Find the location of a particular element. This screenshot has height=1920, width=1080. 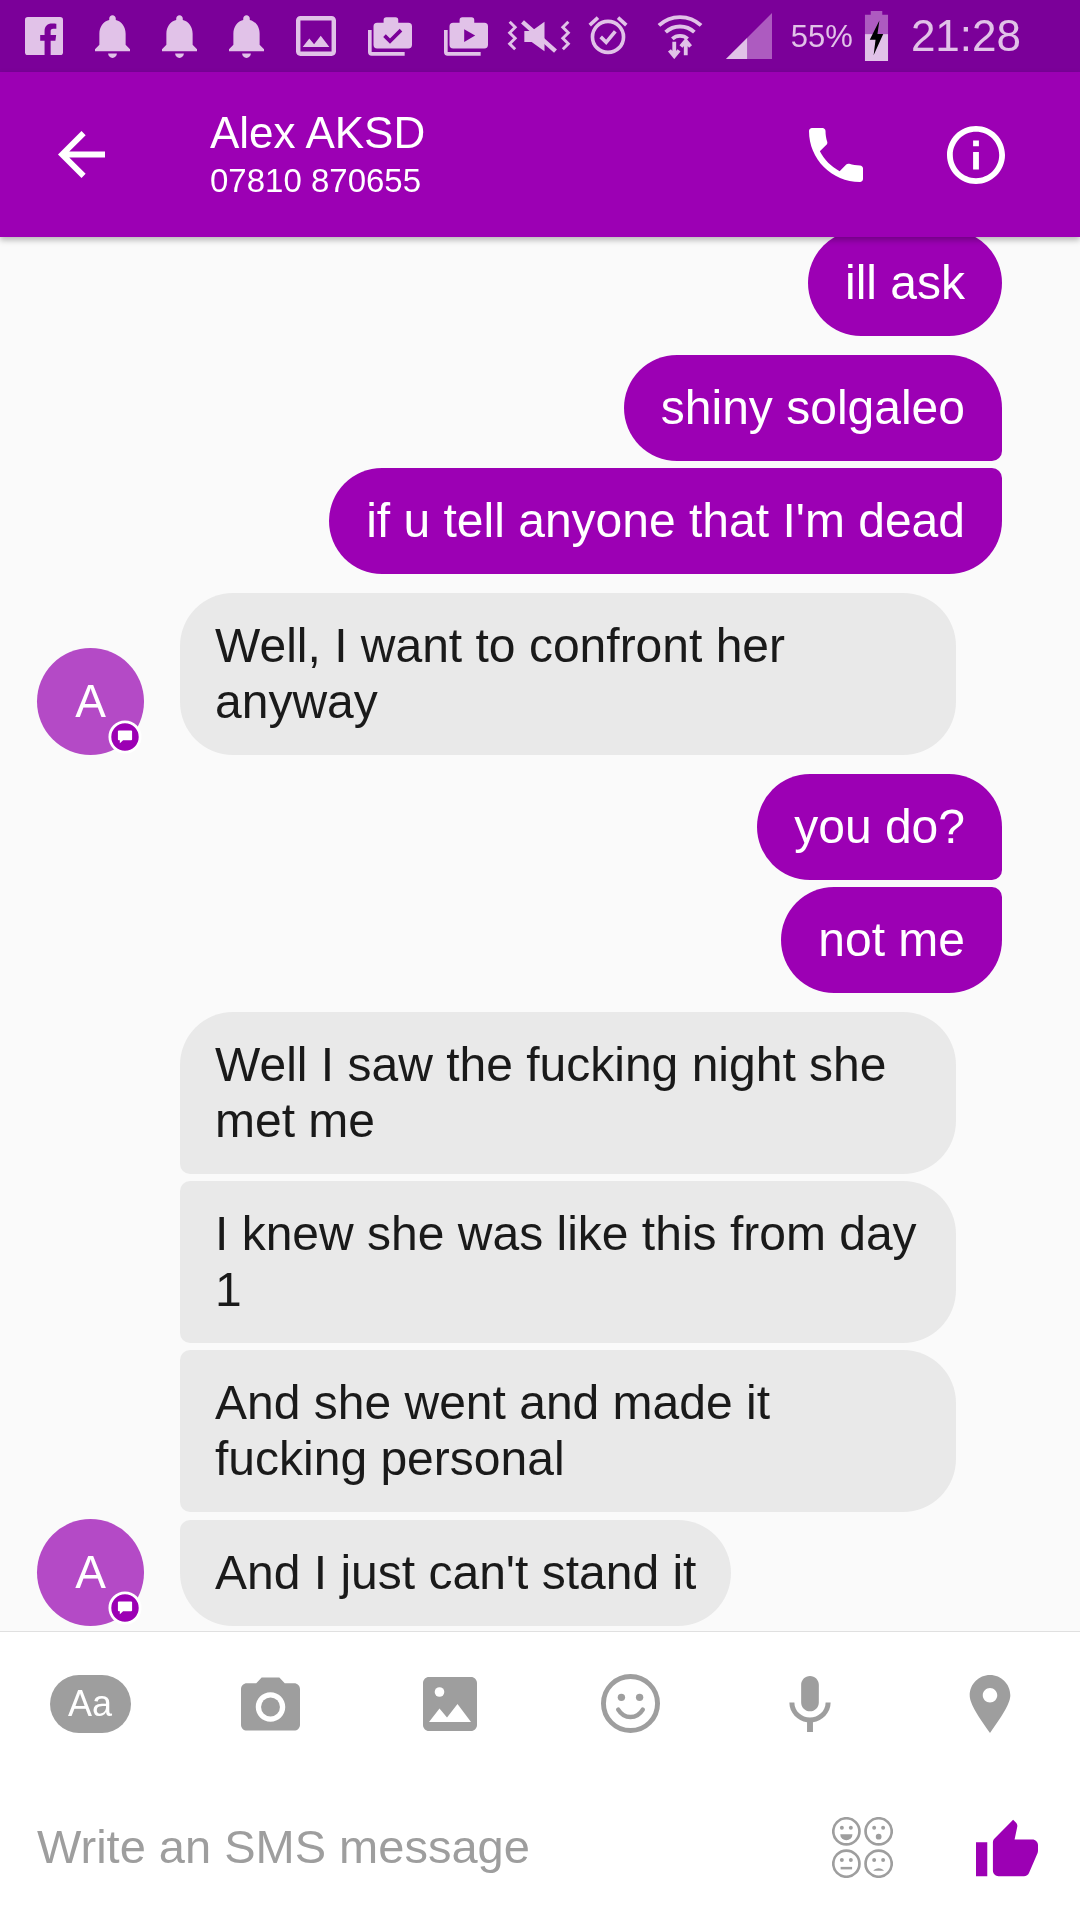

emoji-button is located at coordinates (630, 1703).